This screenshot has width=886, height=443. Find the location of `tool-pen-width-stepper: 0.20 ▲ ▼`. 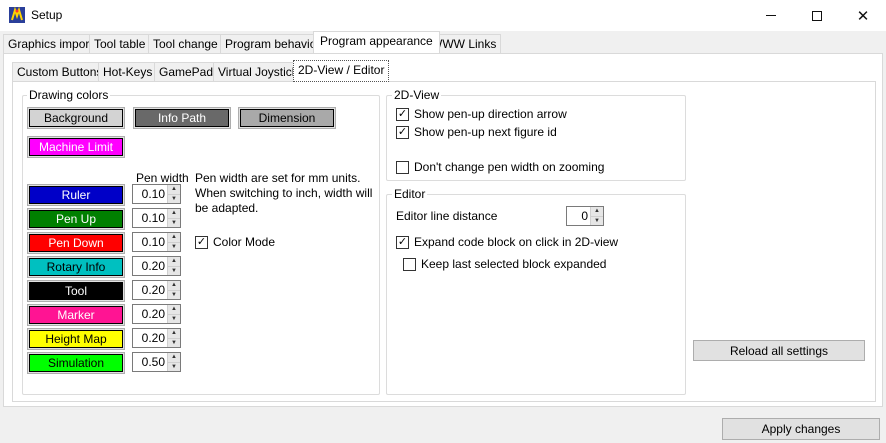

tool-pen-width-stepper: 0.20 ▲ ▼ is located at coordinates (156, 290).